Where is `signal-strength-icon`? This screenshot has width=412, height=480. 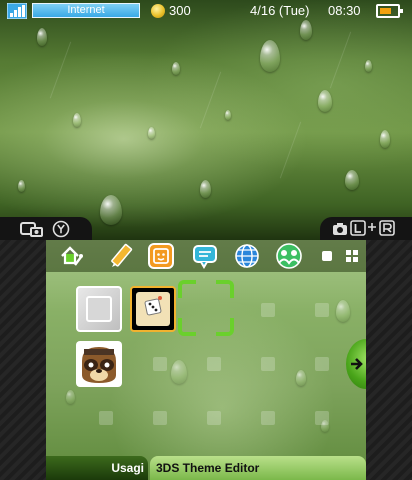
signal-strength-icon is located at coordinates (17, 11).